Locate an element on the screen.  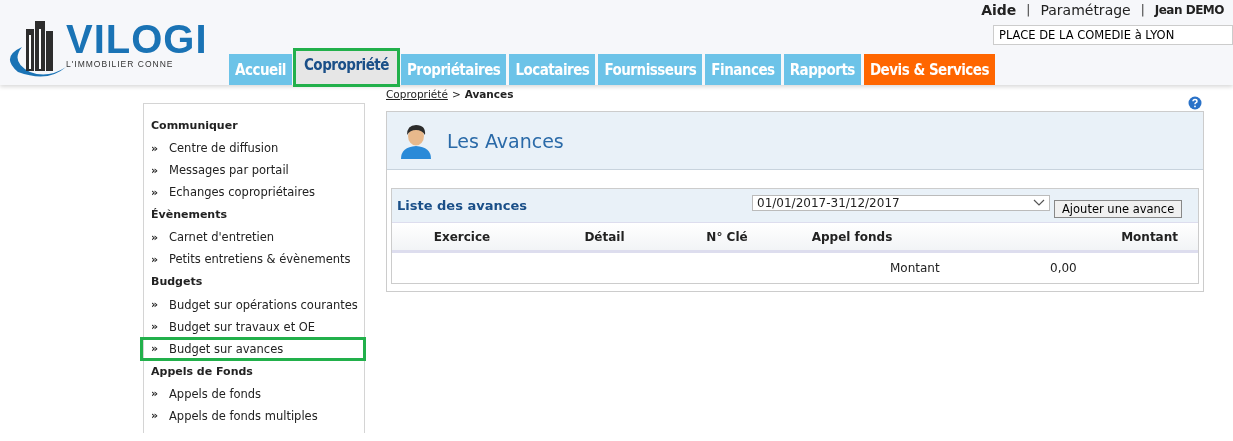
logo-wordmark: VILOGI is located at coordinates (137, 39).